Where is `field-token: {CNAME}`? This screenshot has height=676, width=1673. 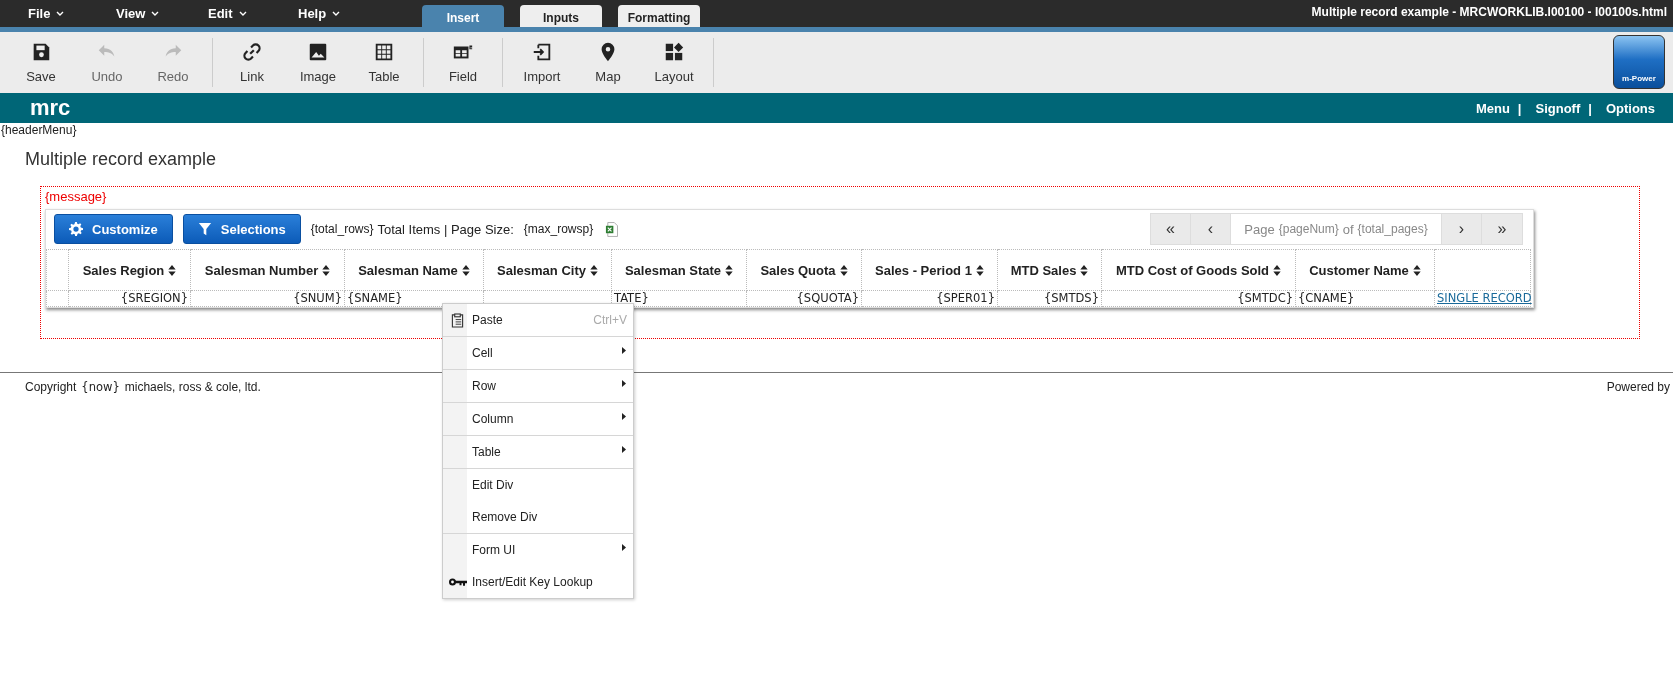
field-token: {CNAME} is located at coordinates (1326, 298).